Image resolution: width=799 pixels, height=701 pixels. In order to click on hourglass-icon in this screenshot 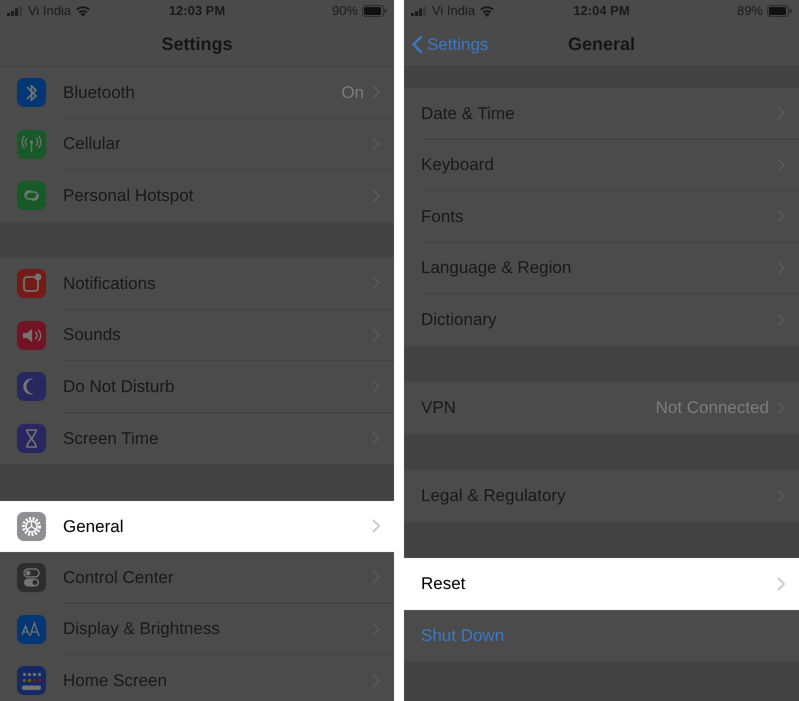, I will do `click(31, 438)`.